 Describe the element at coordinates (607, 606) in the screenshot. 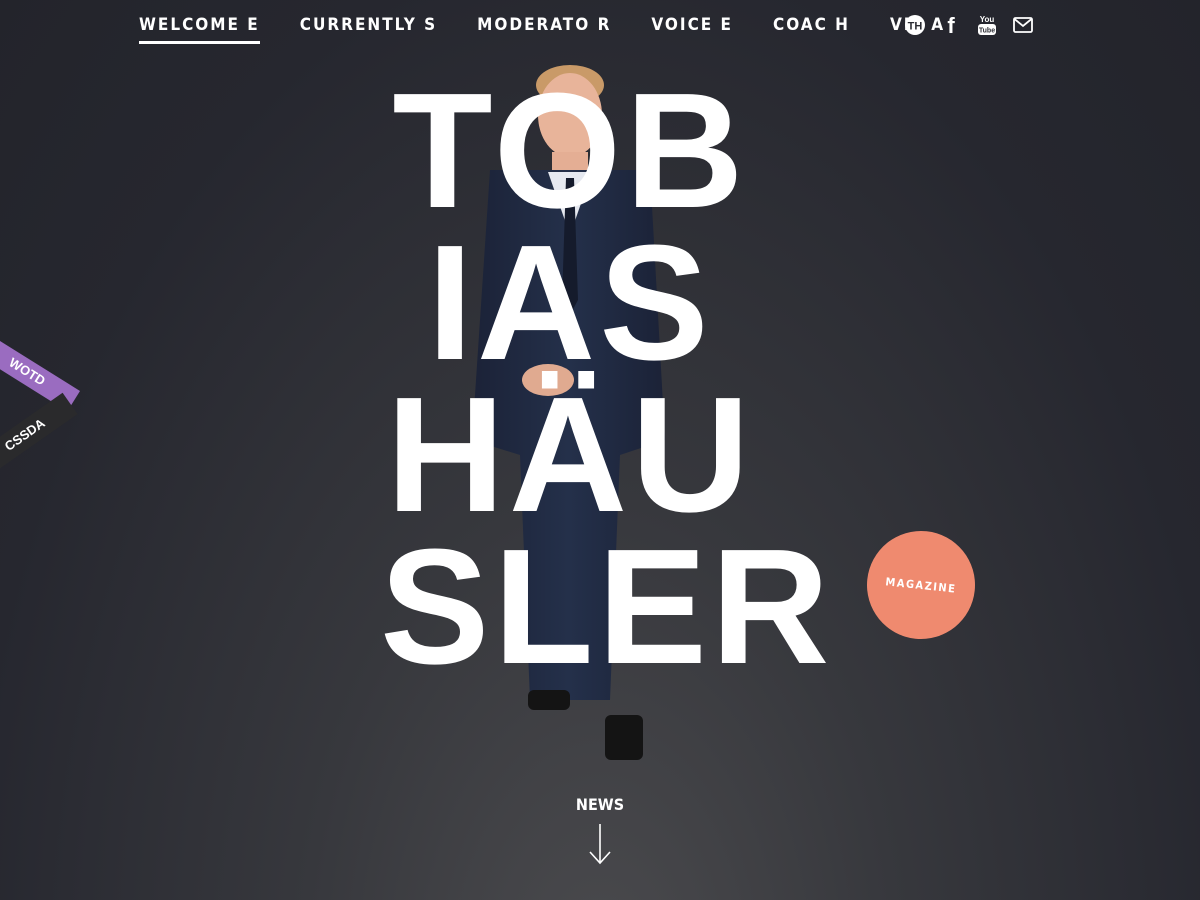

I see `hero-name-line: SLER` at that location.